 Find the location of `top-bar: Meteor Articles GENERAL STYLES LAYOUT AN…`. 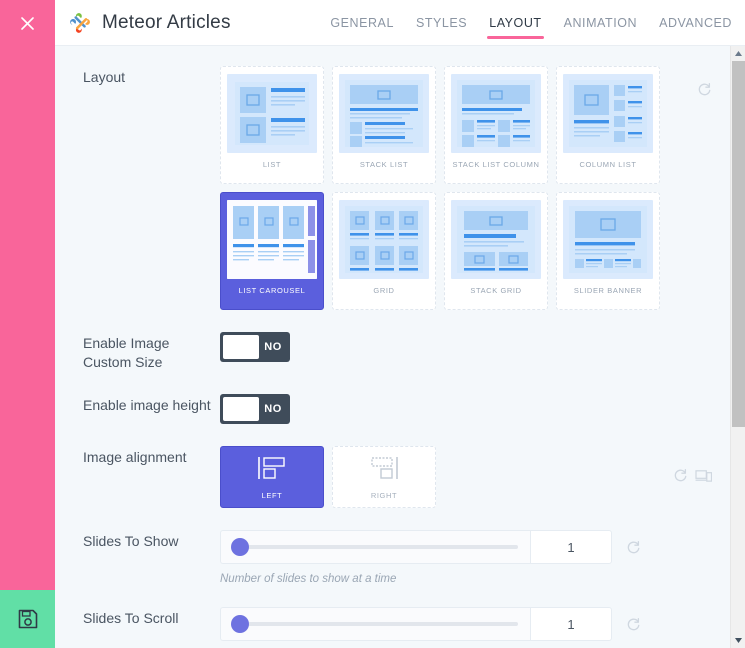

top-bar: Meteor Articles GENERAL STYLES LAYOUT AN… is located at coordinates (400, 23).